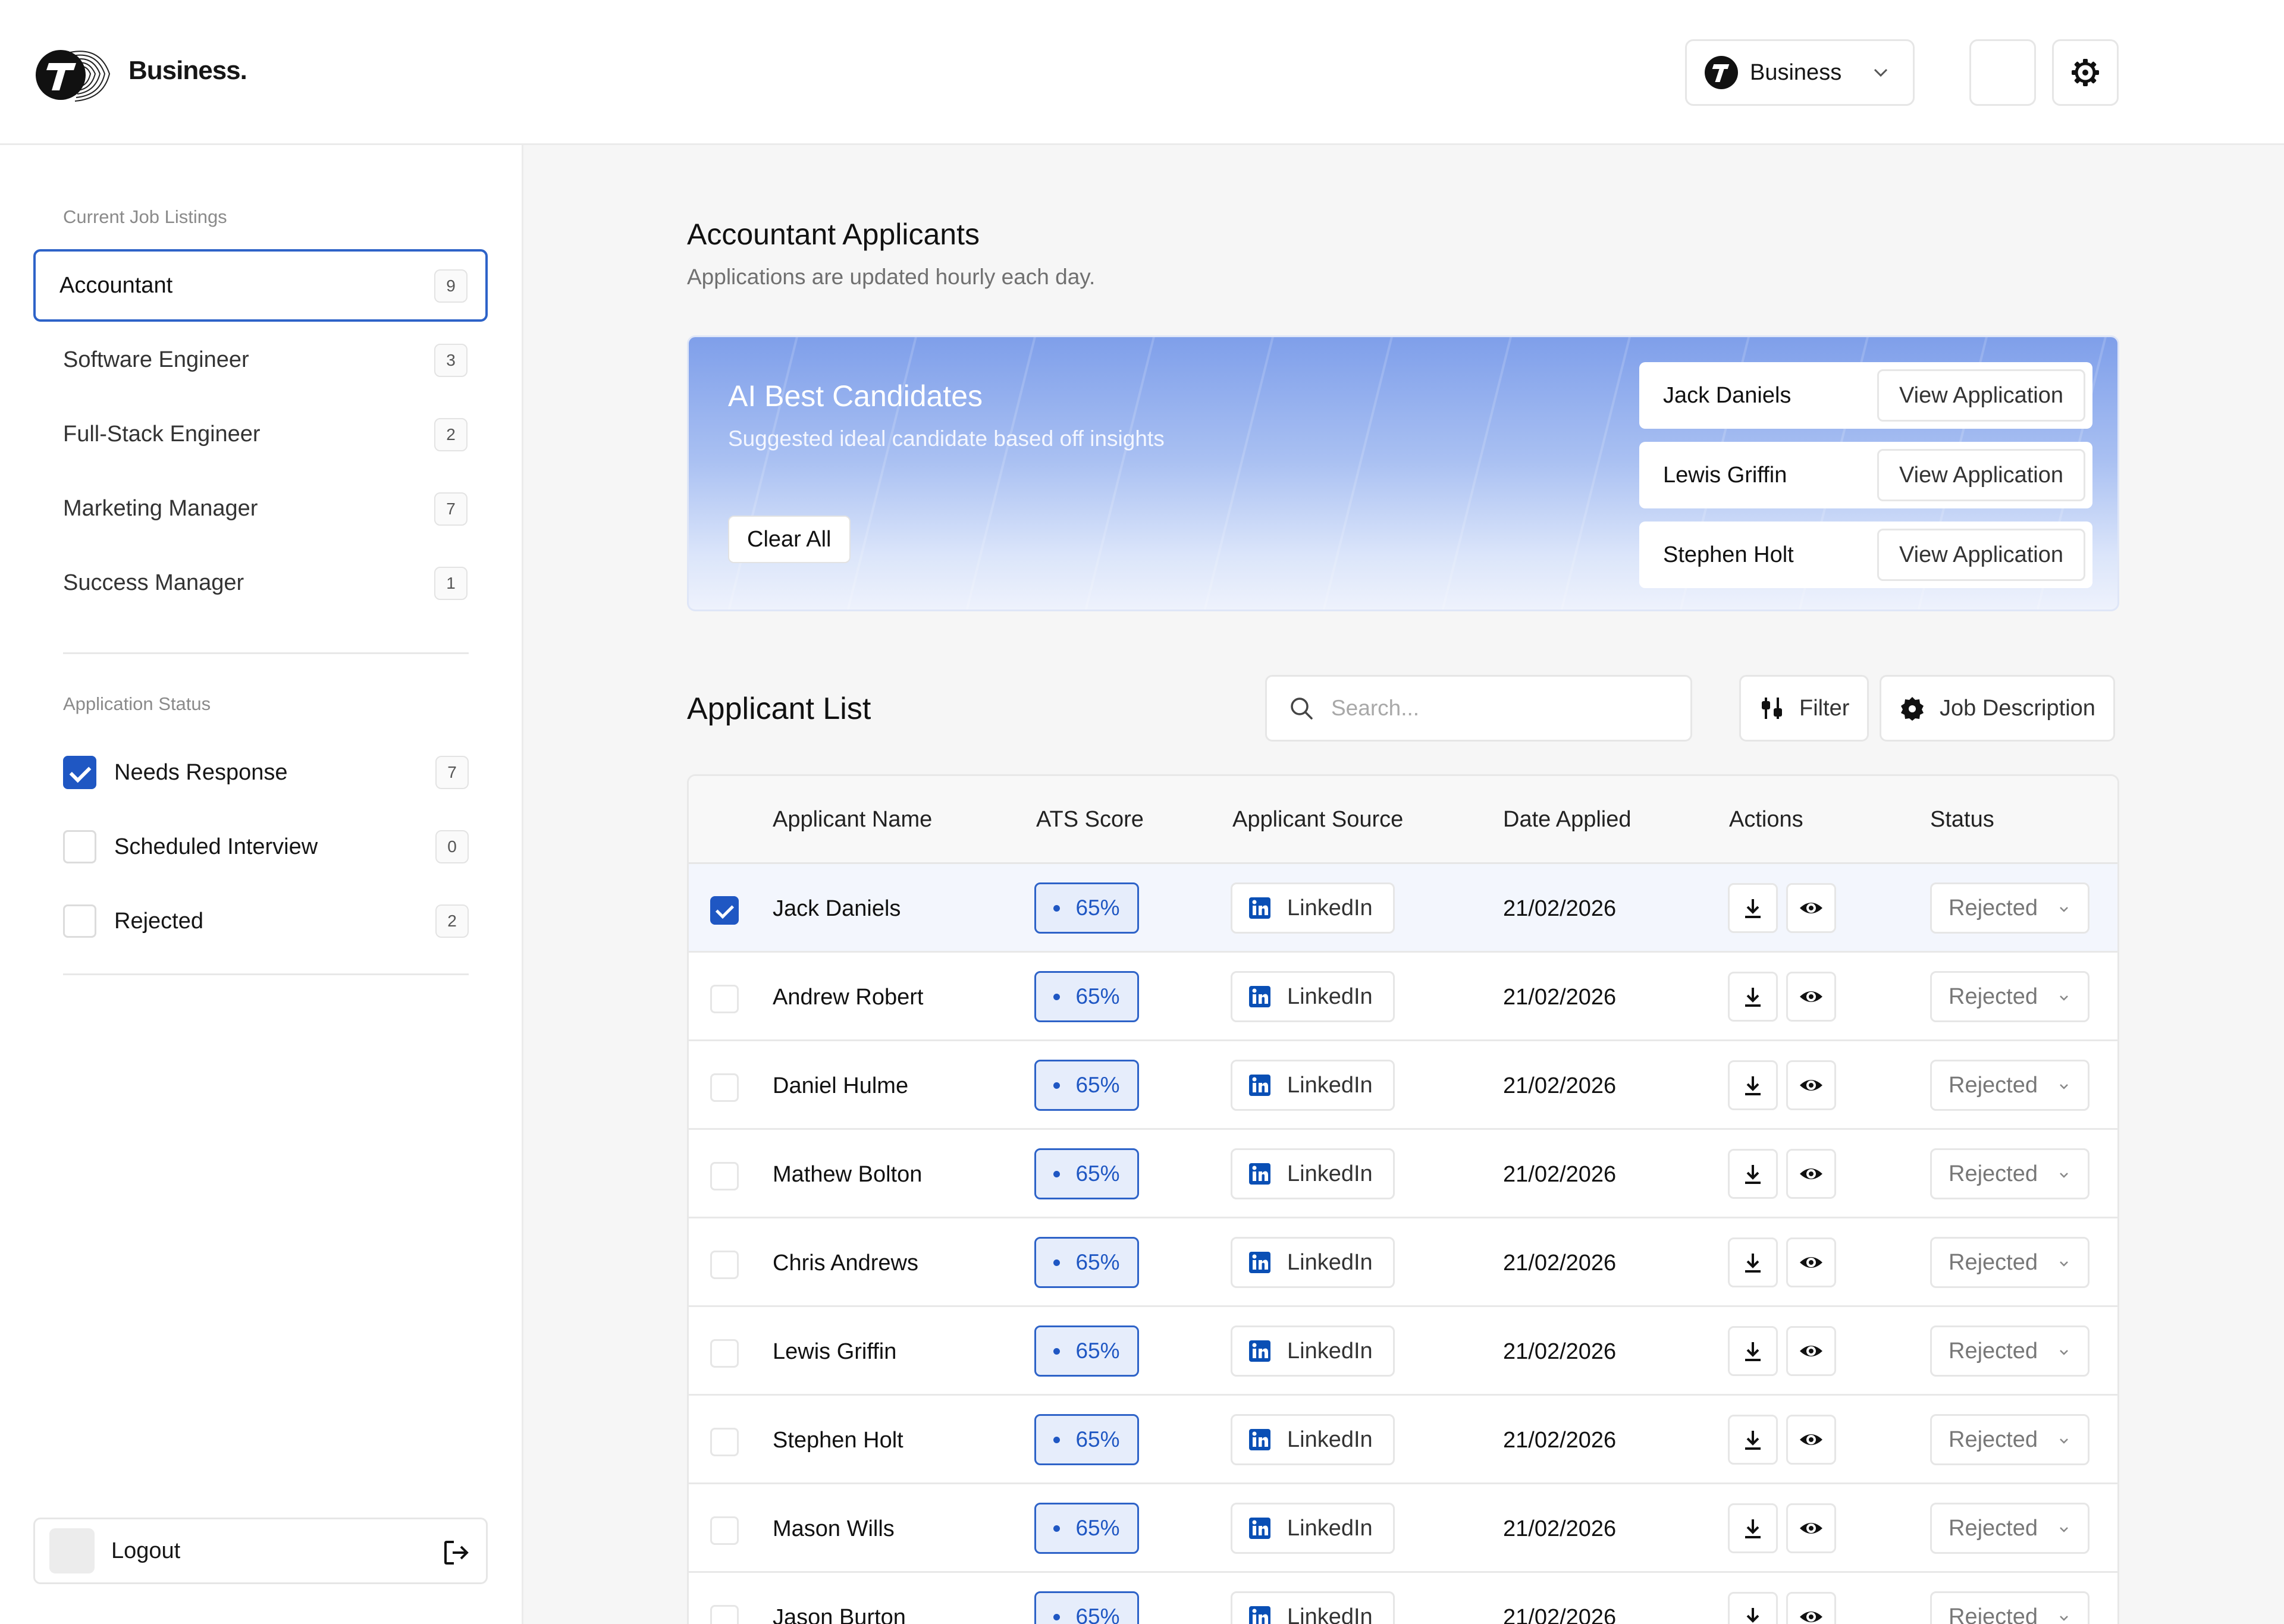  I want to click on blank-button, so click(2002, 72).